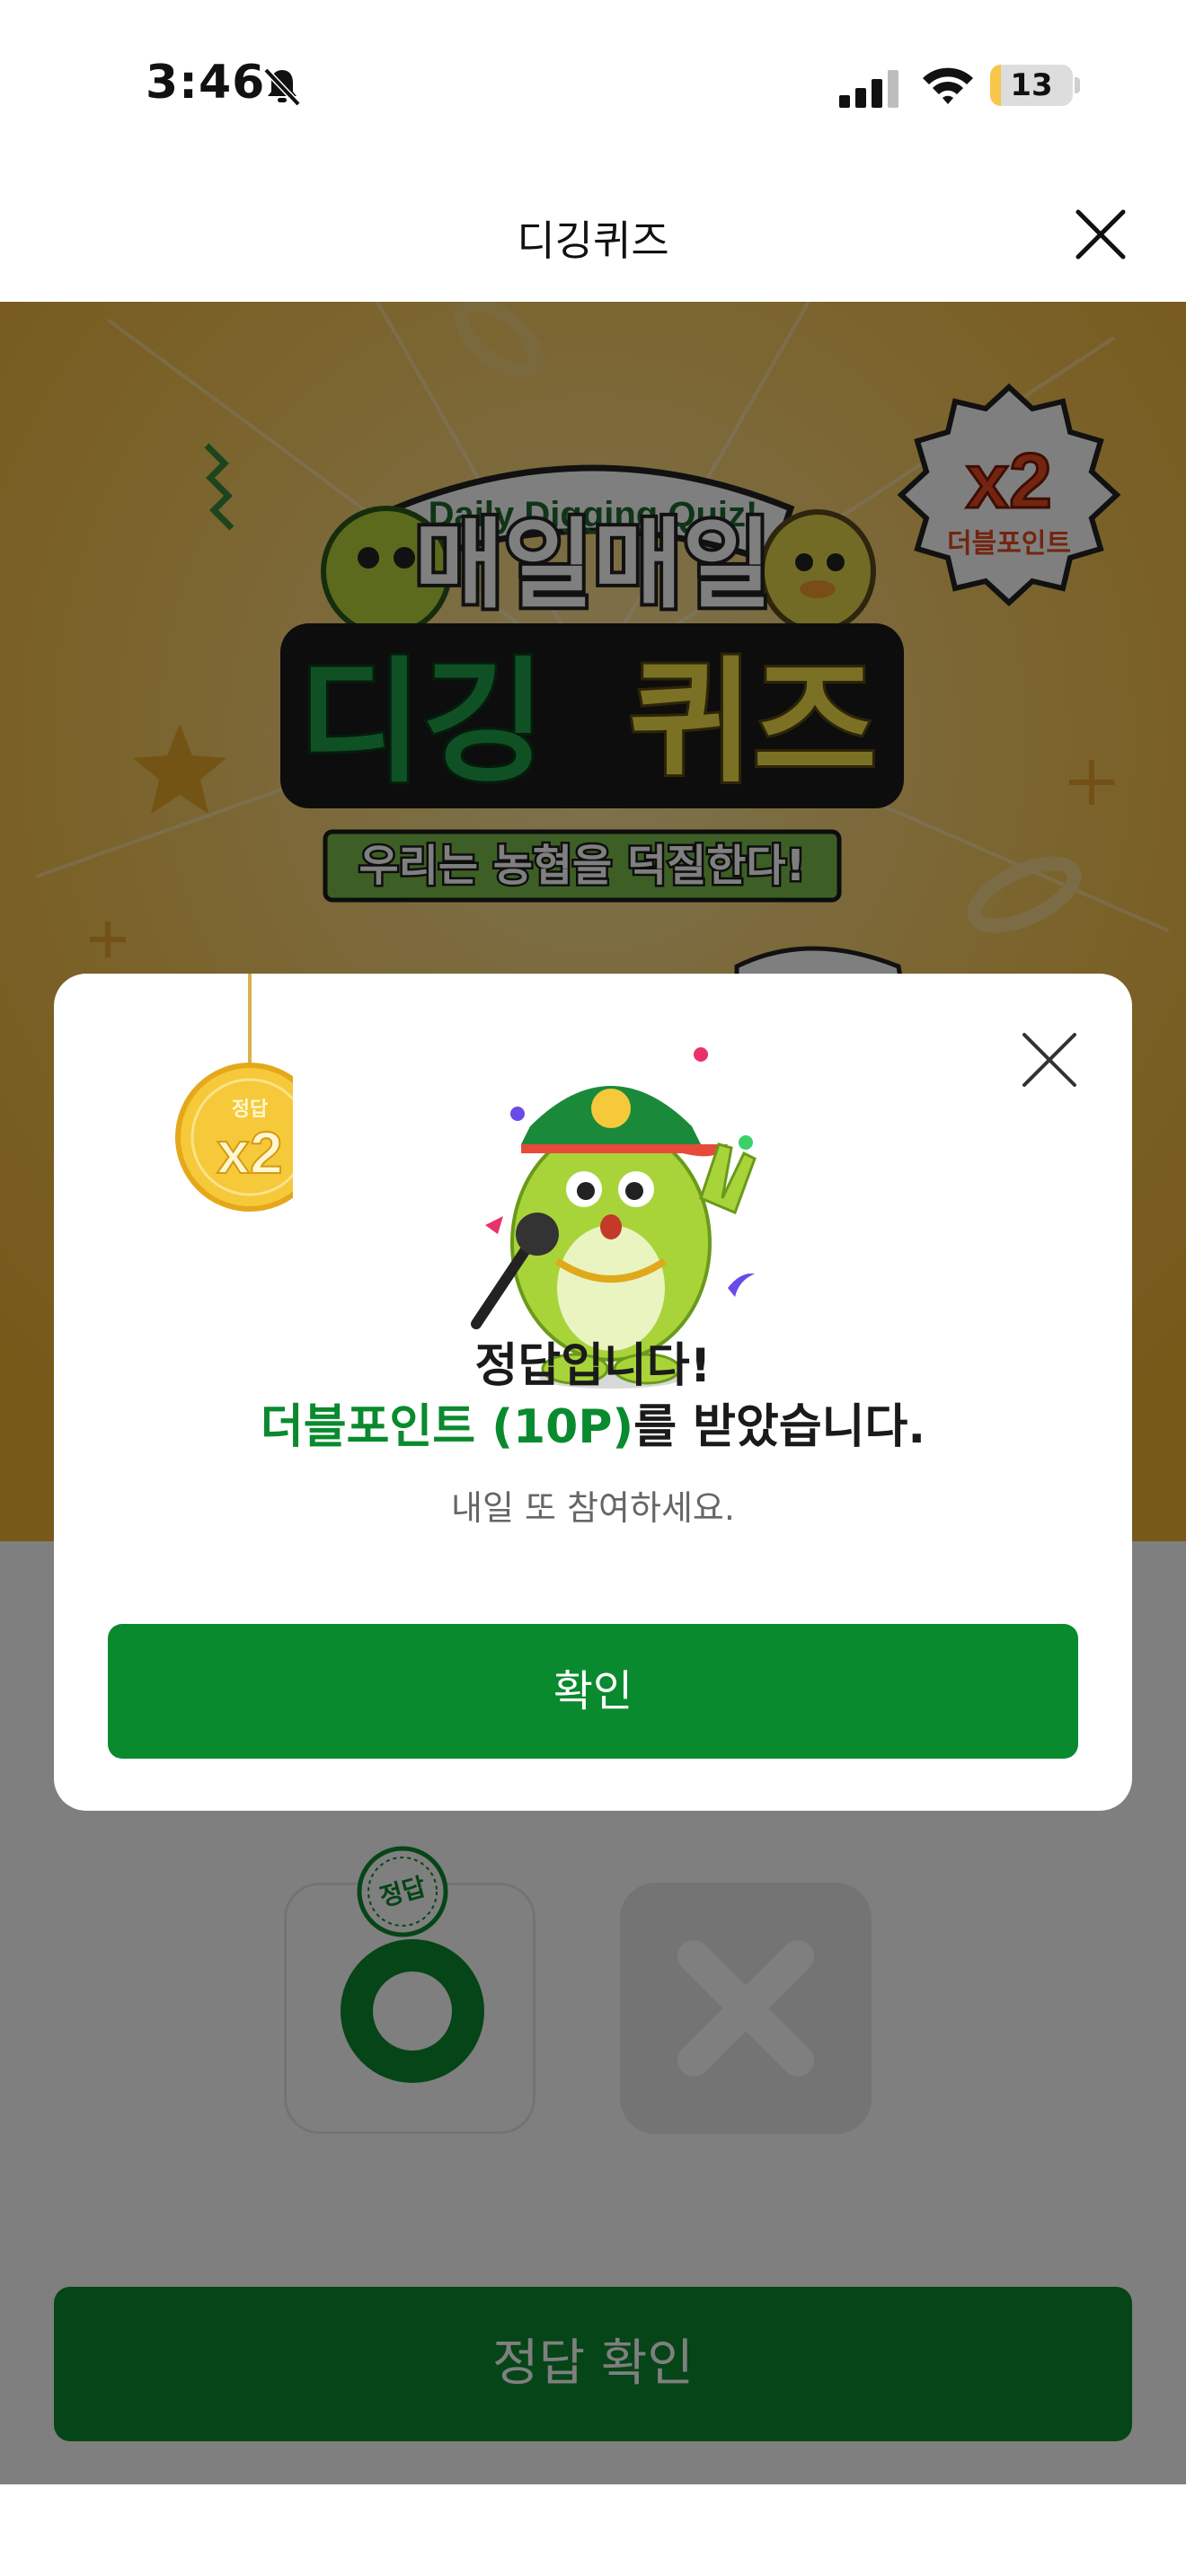 This screenshot has width=1186, height=2576. I want to click on title-bar: 디깅퀴즈, so click(593, 236).